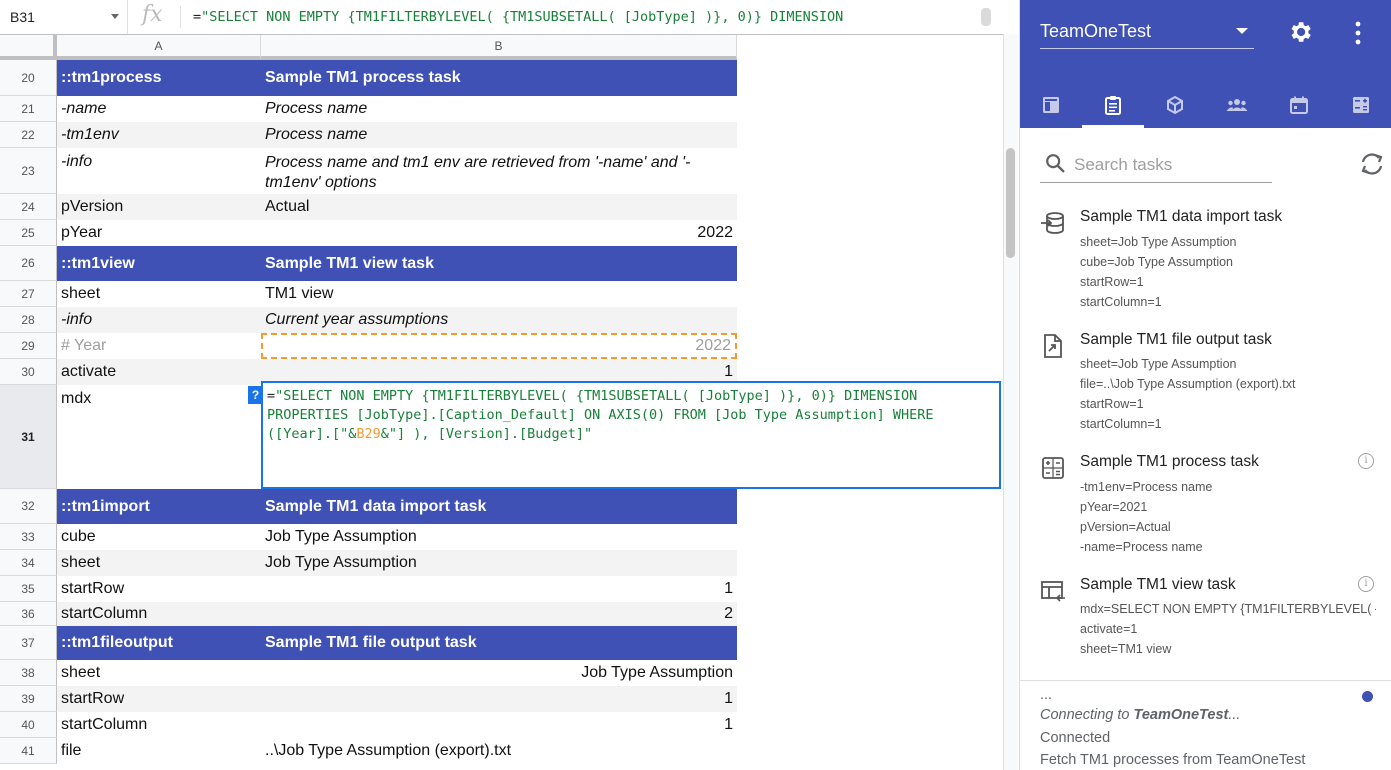  What do you see at coordinates (64, 17) in the screenshot?
I see `name-box: B31` at bounding box center [64, 17].